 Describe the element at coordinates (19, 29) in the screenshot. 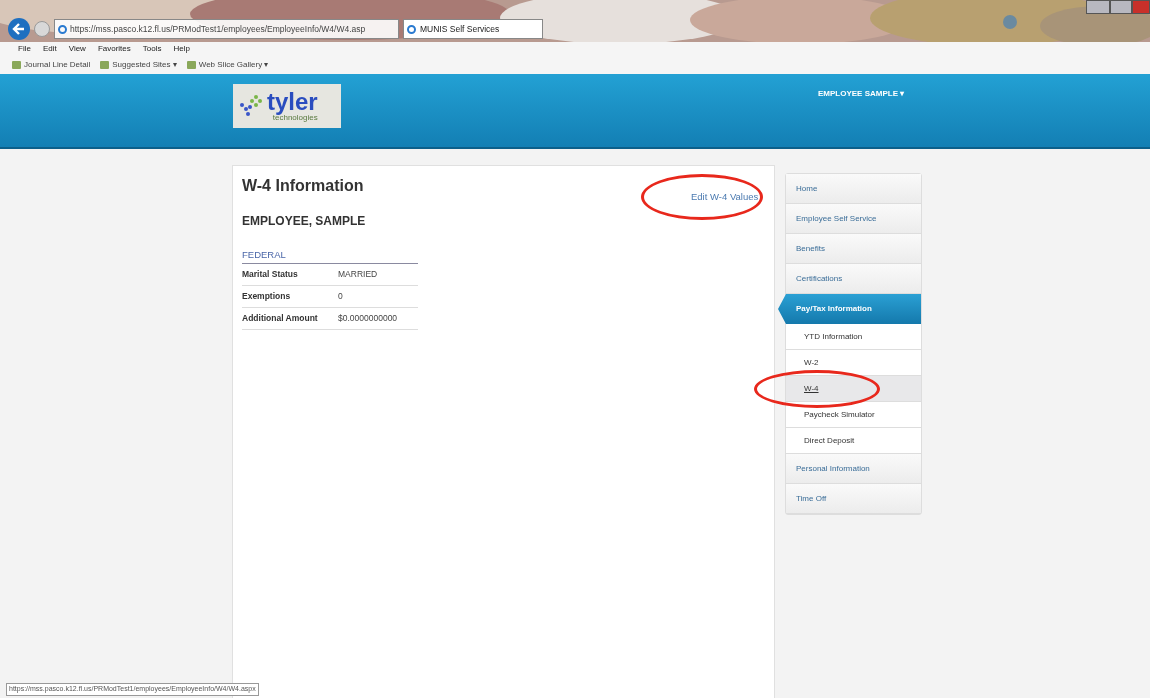

I see `back-arrow-icon` at that location.